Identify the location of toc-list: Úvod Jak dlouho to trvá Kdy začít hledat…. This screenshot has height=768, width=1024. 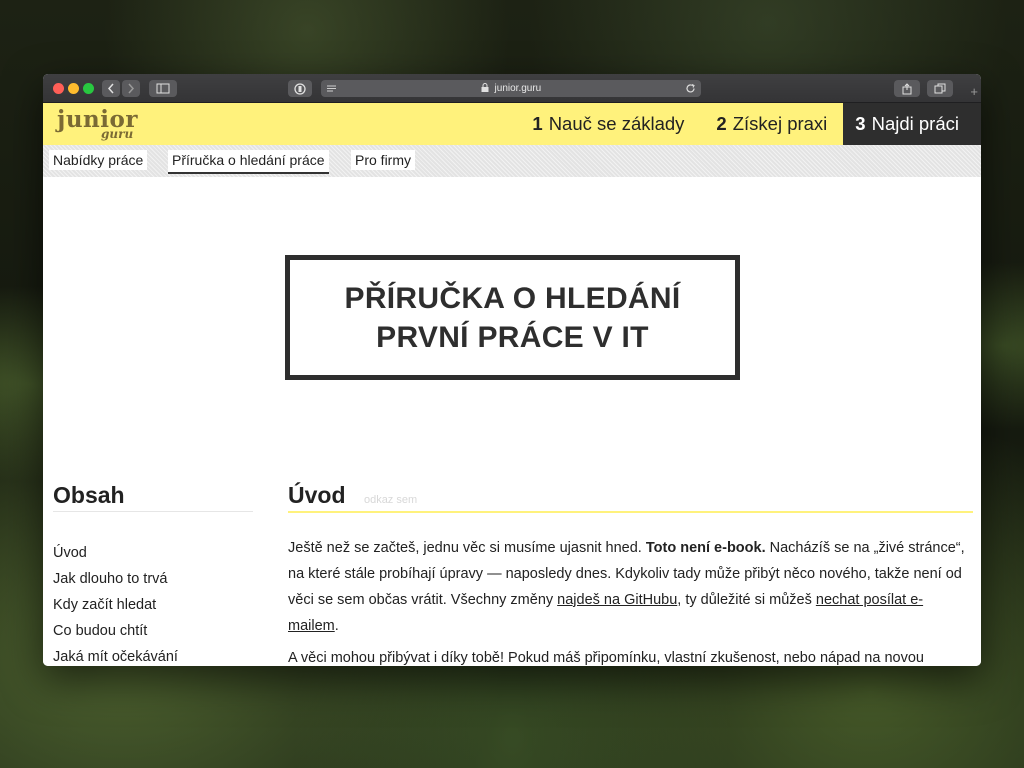
(153, 603).